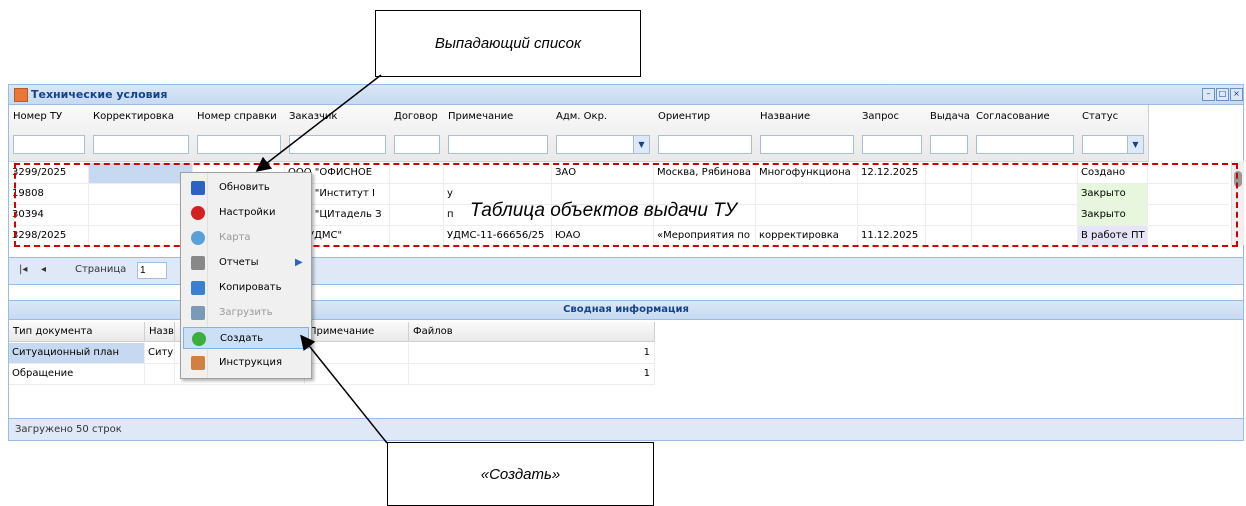 The height and width of the screenshot is (506, 1246). I want to click on arrow-to-create, so click(344, 389).